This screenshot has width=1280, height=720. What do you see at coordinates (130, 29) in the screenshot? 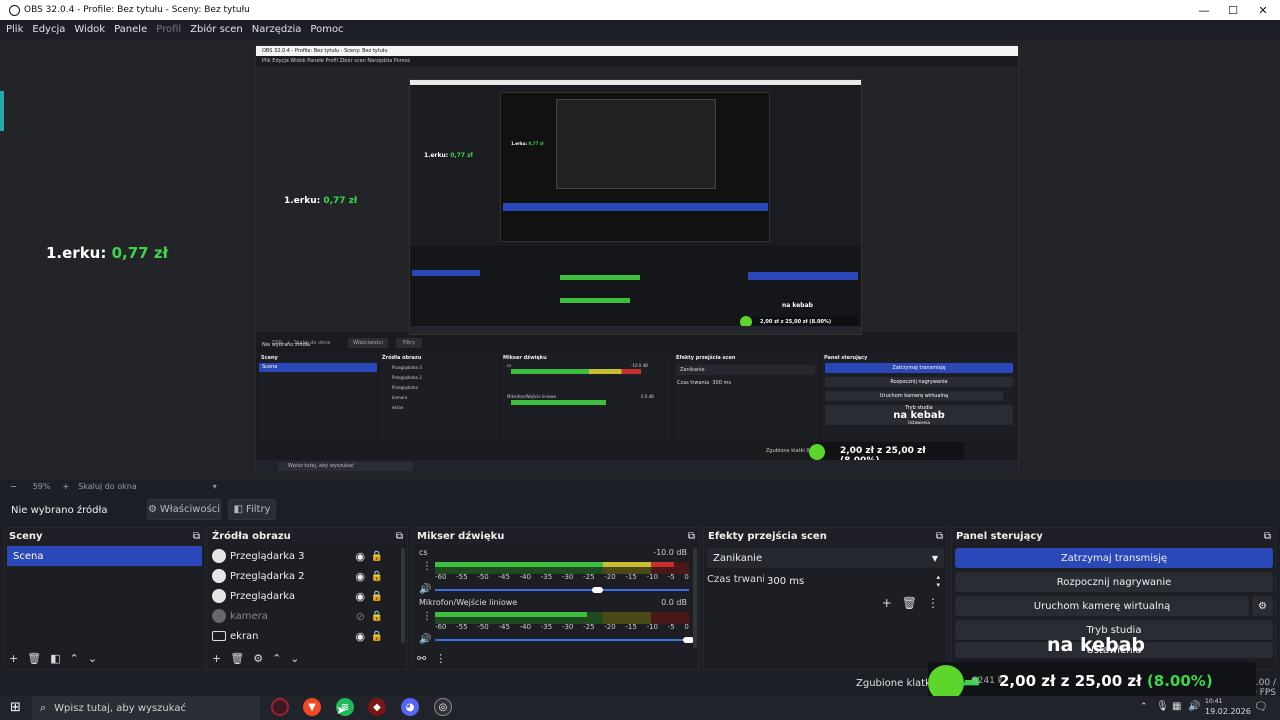
I see `menu-item-3: Panele` at bounding box center [130, 29].